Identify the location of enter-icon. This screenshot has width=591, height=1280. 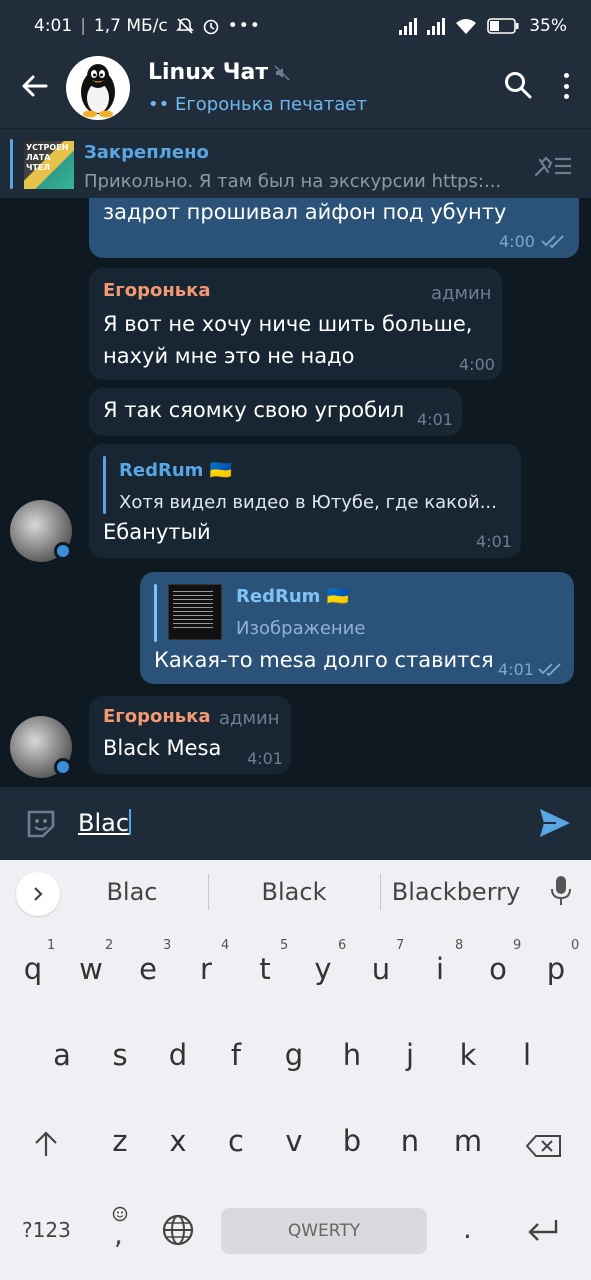
(543, 1230).